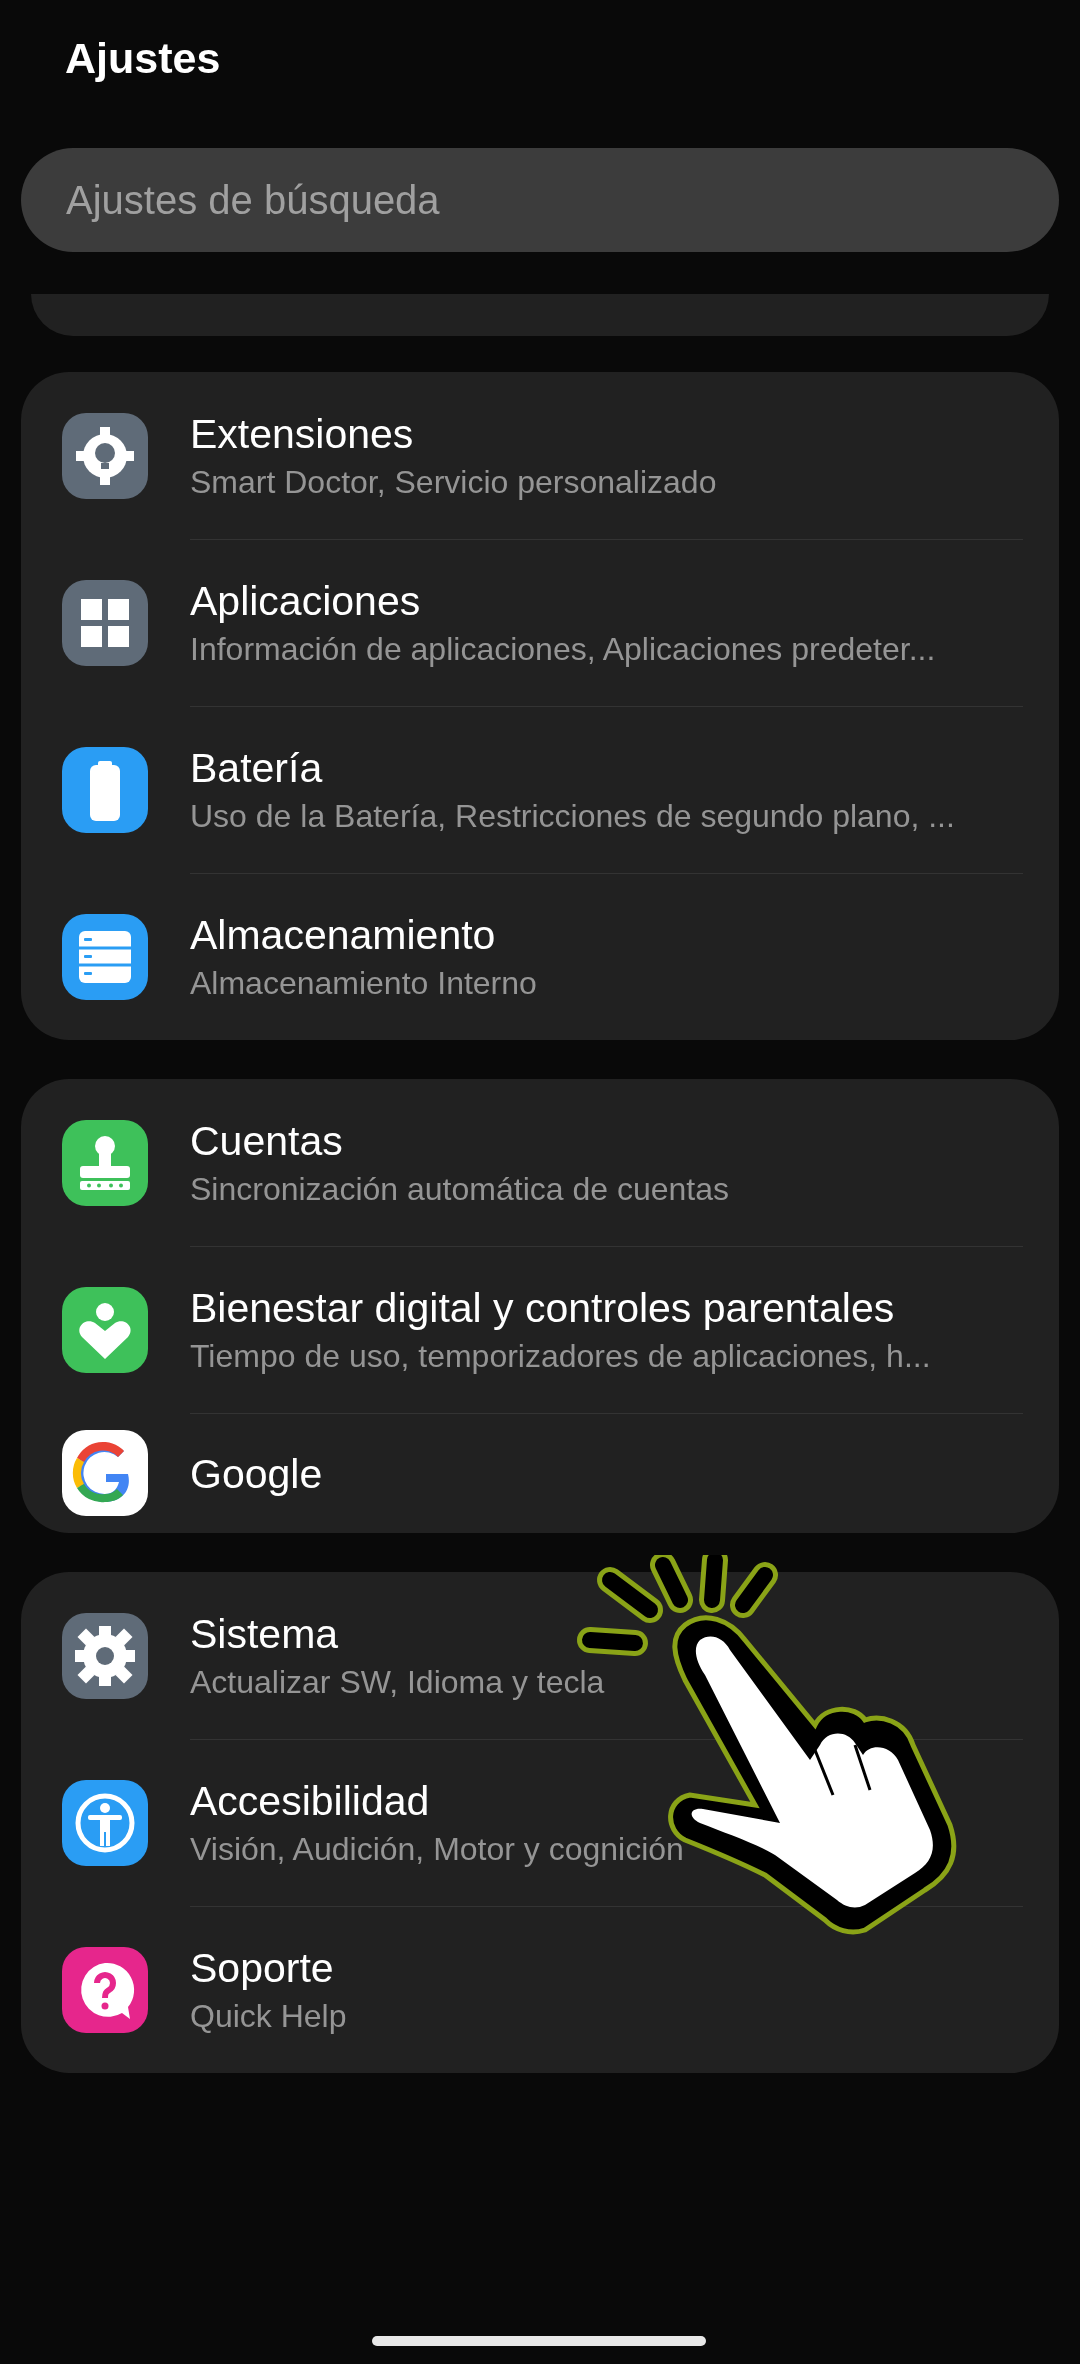 The image size is (1080, 2364). What do you see at coordinates (306, 601) in the screenshot?
I see `item-title: Aplicaciones` at bounding box center [306, 601].